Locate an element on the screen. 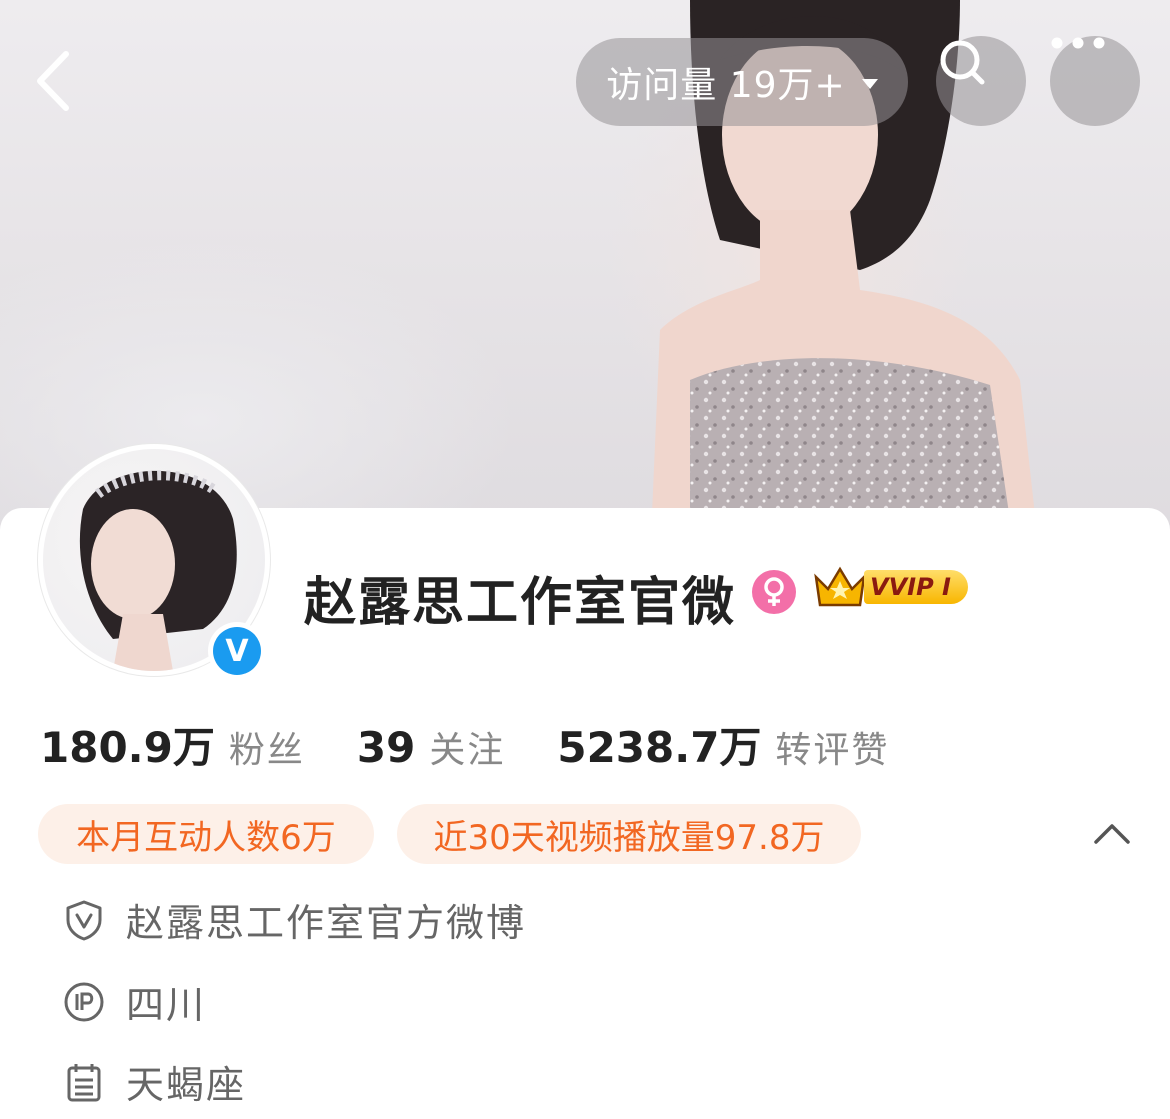 The height and width of the screenshot is (1119, 1170). info-row-zodiac: 天蝎座 is located at coordinates (154, 1081).